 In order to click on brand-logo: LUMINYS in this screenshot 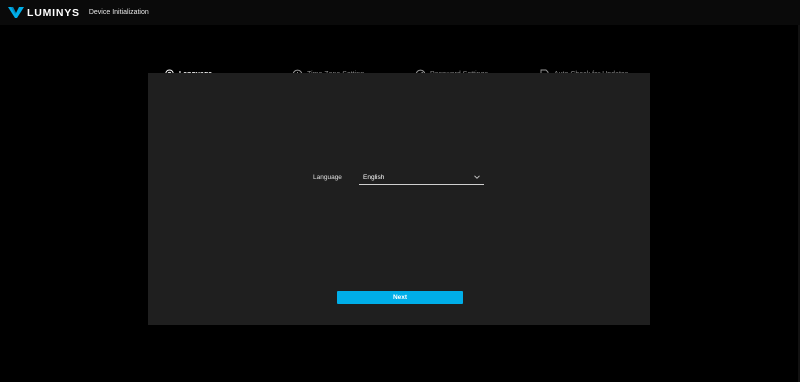, I will do `click(44, 13)`.